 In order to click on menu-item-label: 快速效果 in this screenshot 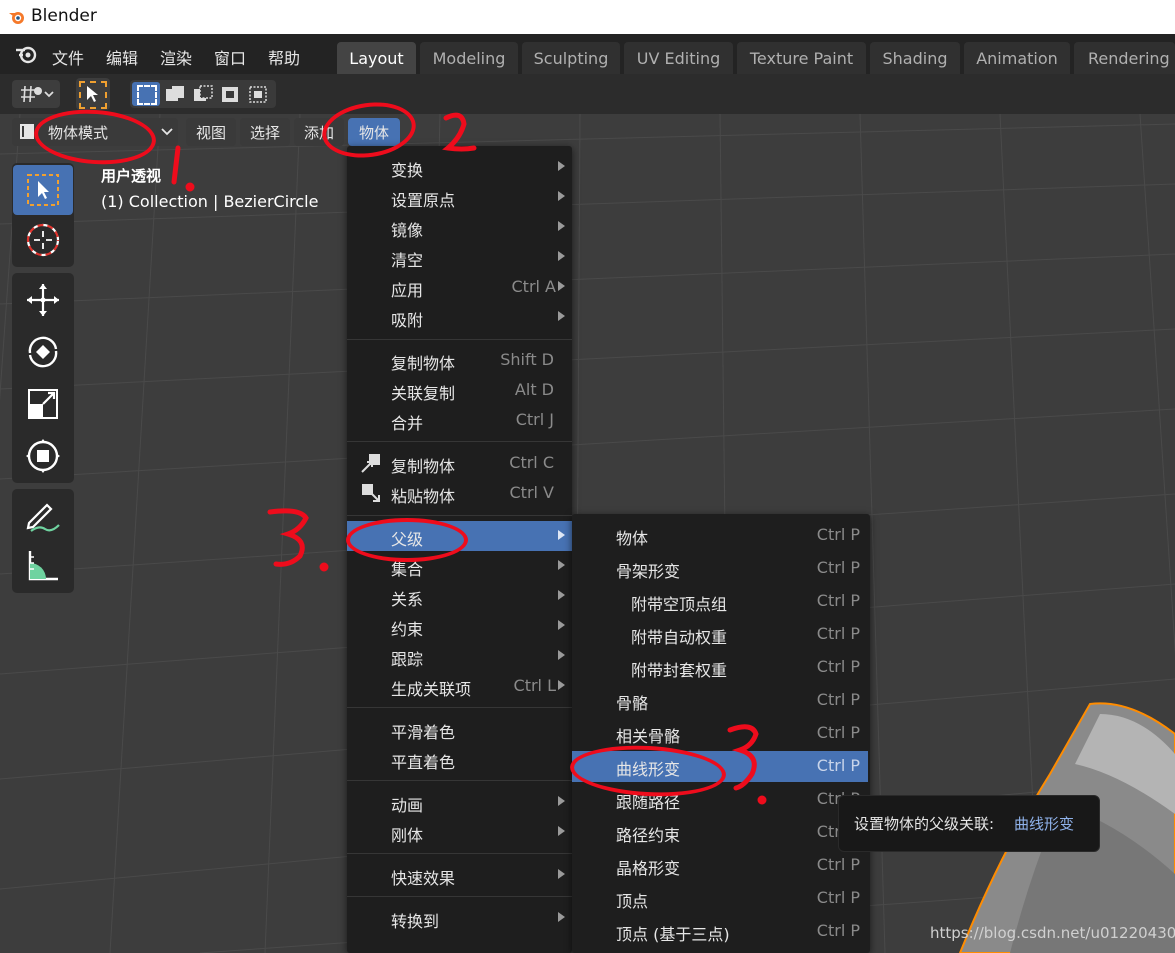, I will do `click(423, 878)`.